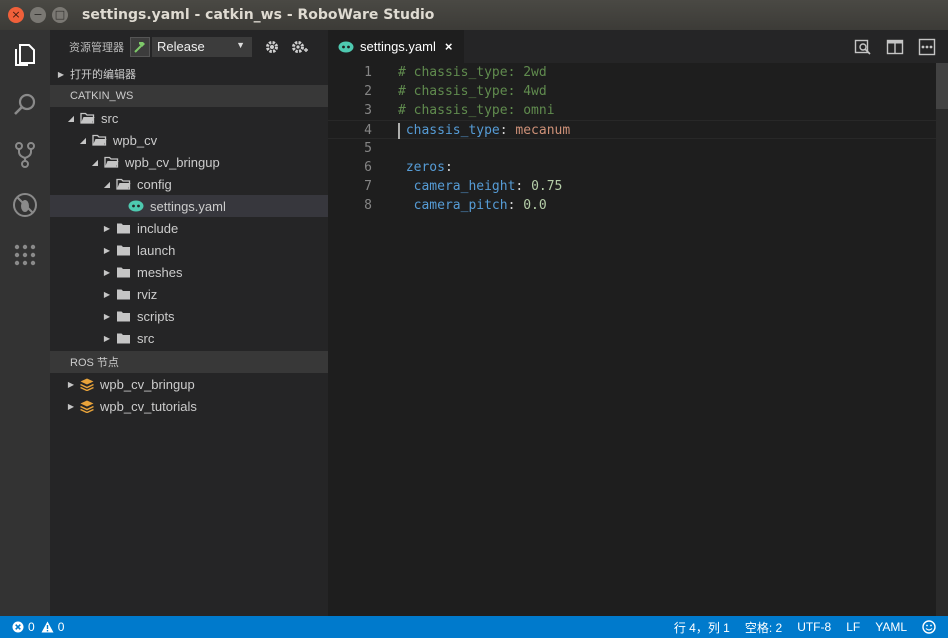 The width and height of the screenshot is (948, 638). What do you see at coordinates (189, 140) in the screenshot?
I see `tree-item: ◢ wpb_cv` at bounding box center [189, 140].